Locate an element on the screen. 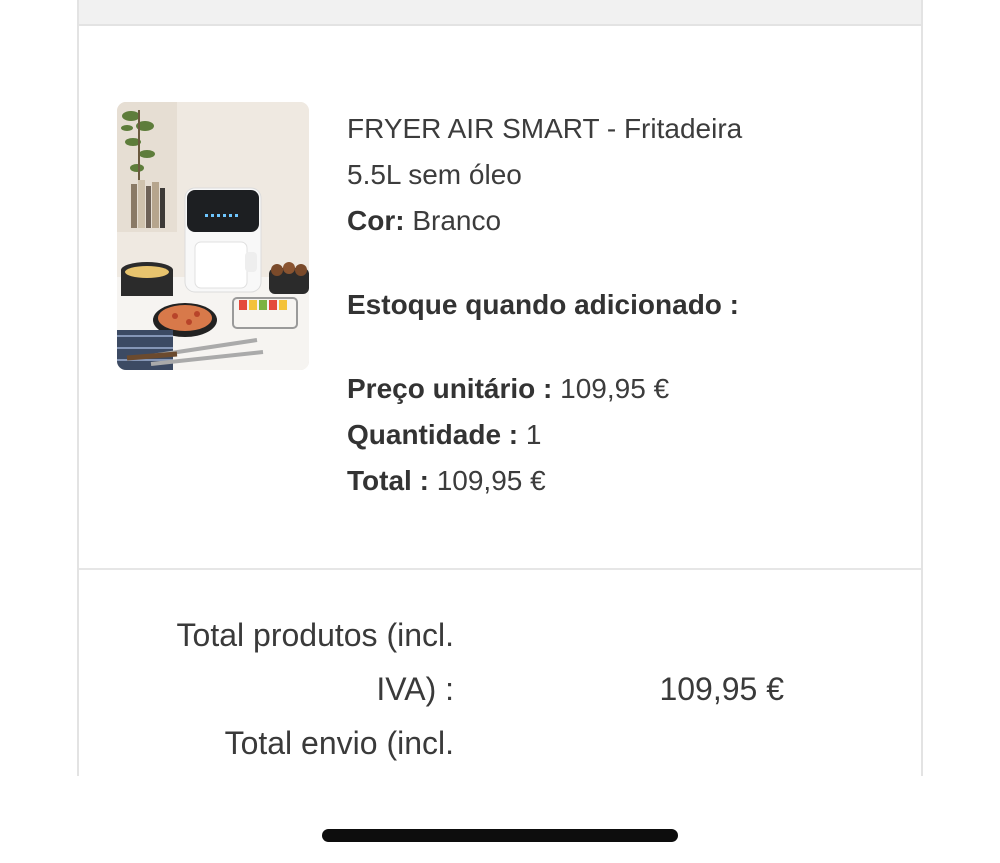  quantity-value: 1 is located at coordinates (533, 434).